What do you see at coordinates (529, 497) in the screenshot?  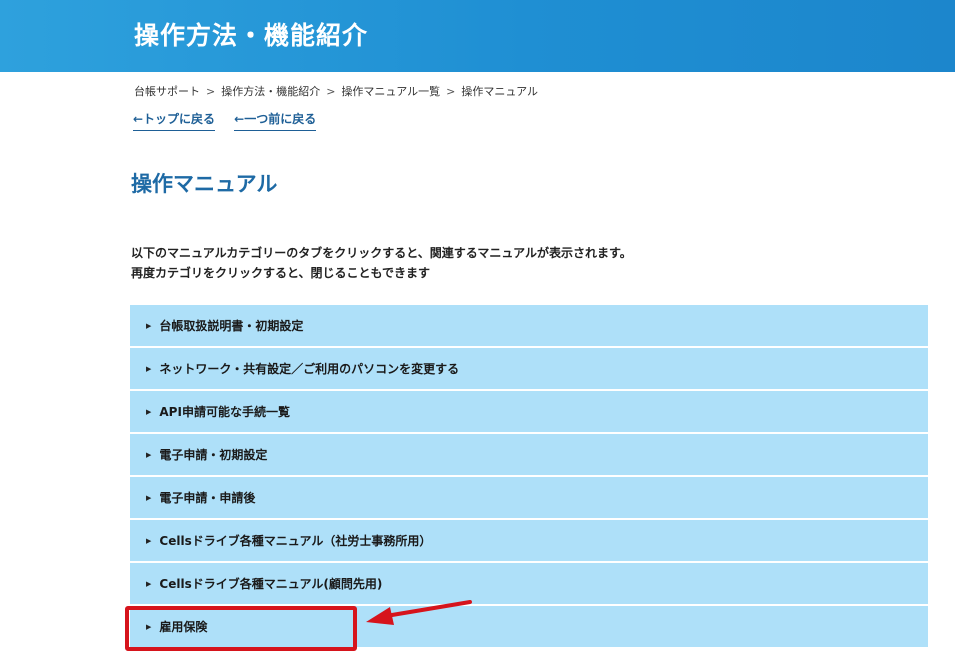 I see `category-tab-e-application-after: ▶ 電子申請・申請後` at bounding box center [529, 497].